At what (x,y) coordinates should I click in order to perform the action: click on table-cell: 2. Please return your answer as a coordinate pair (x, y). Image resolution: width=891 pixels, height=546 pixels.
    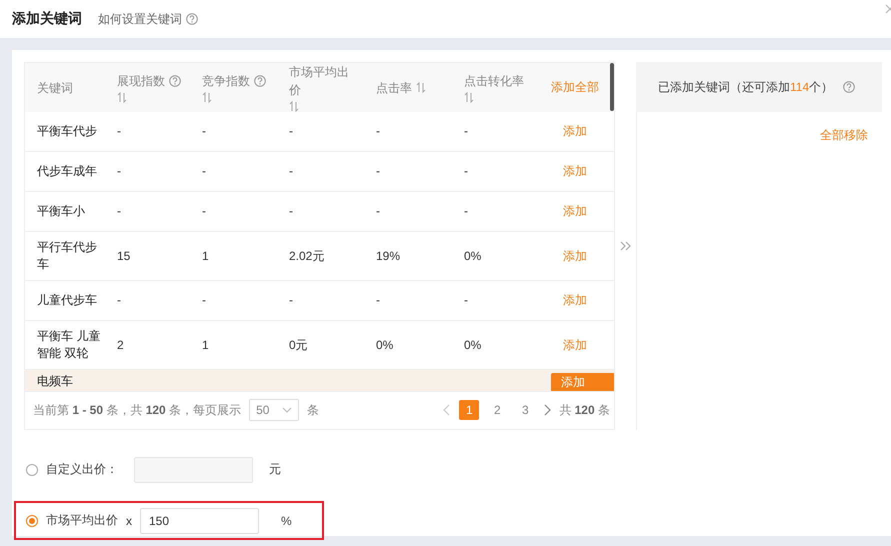
    Looking at the image, I should click on (120, 345).